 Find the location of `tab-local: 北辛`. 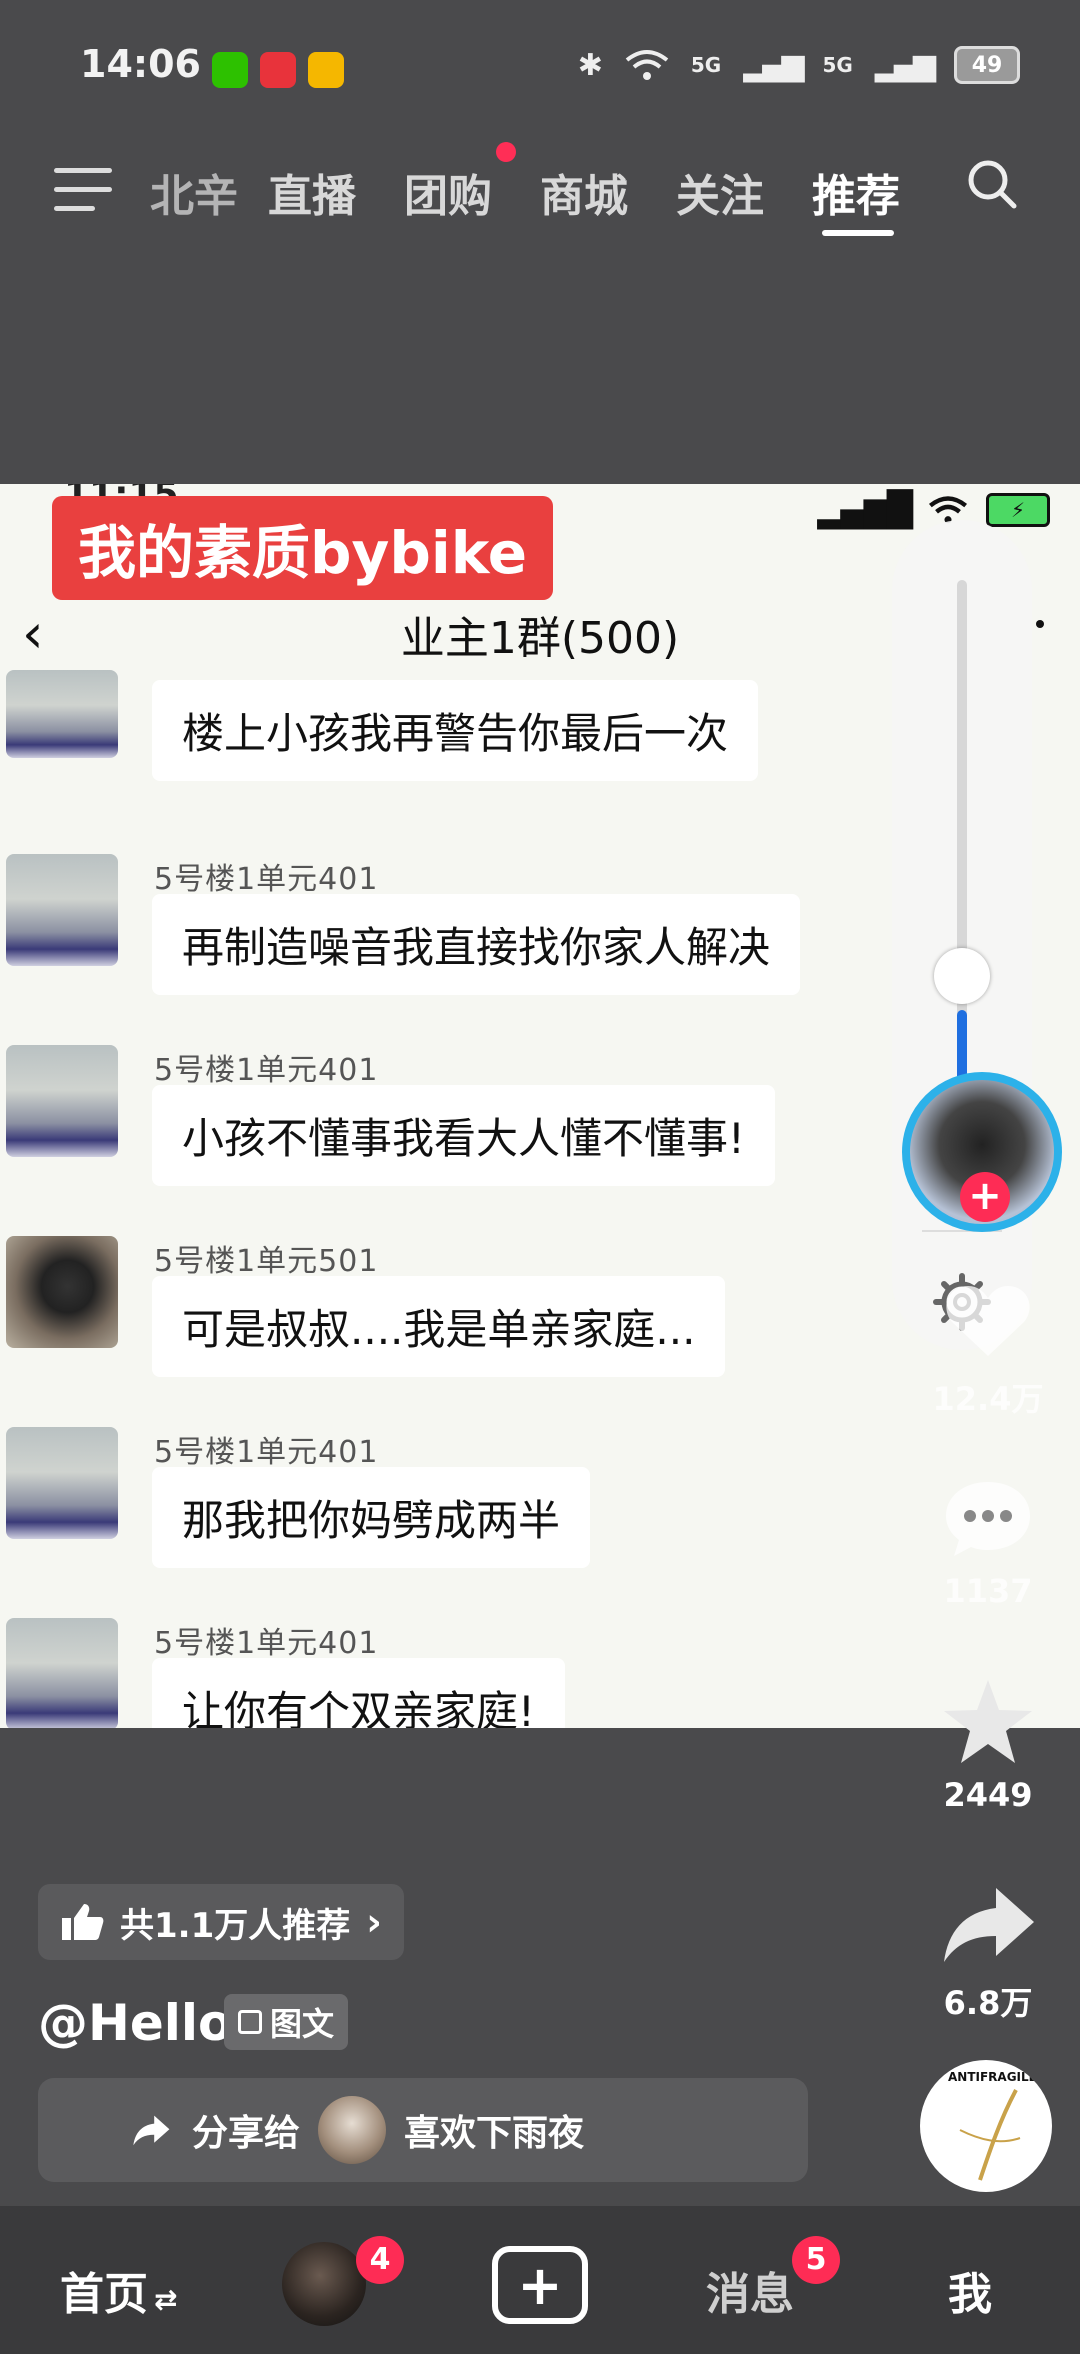

tab-local: 北辛 is located at coordinates (194, 192).